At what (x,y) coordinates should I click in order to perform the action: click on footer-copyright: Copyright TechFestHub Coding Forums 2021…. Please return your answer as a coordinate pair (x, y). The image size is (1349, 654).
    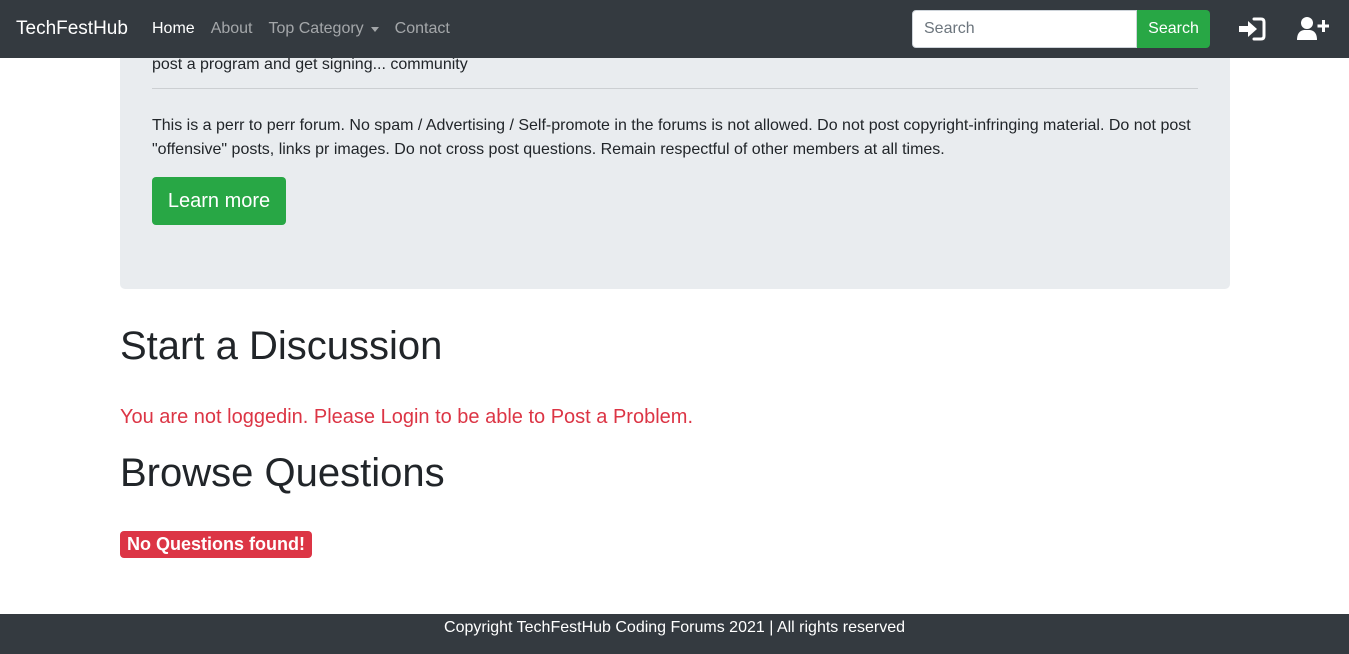
    Looking at the image, I should click on (674, 627).